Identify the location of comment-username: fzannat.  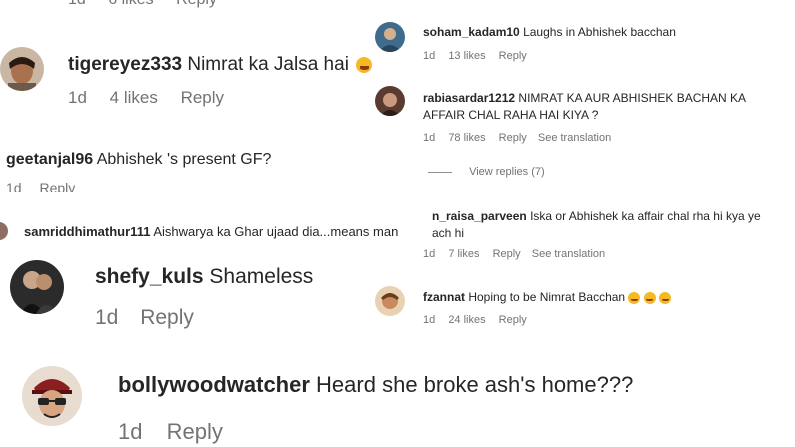
(444, 297).